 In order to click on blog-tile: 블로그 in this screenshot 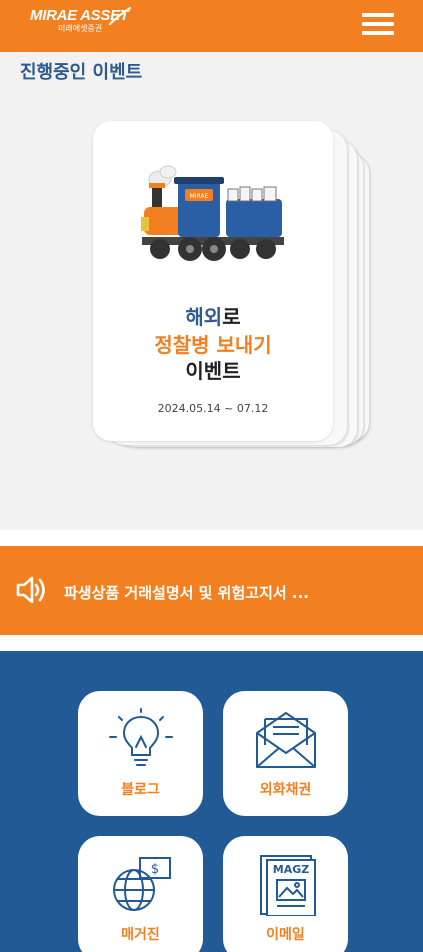, I will do `click(140, 753)`.